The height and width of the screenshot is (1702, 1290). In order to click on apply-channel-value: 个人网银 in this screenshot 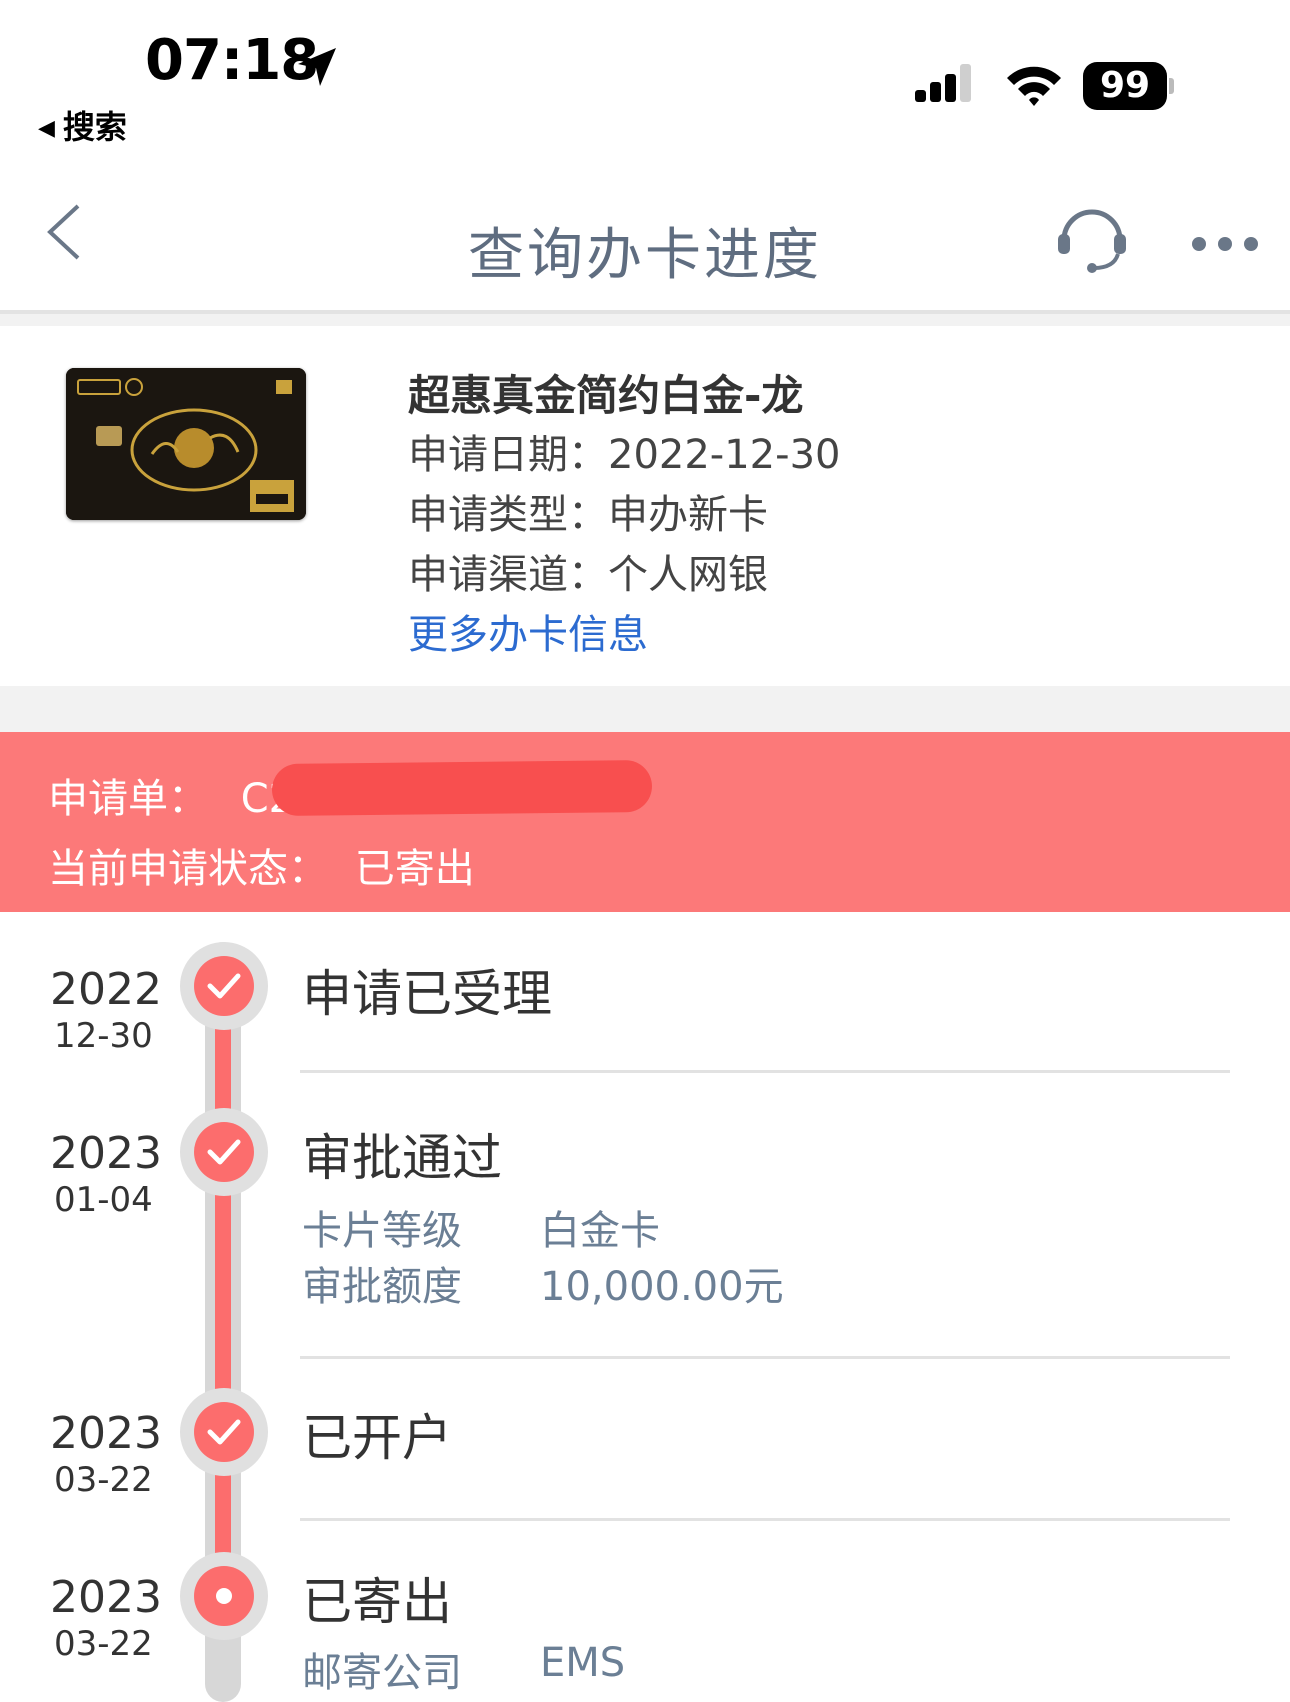, I will do `click(688, 575)`.